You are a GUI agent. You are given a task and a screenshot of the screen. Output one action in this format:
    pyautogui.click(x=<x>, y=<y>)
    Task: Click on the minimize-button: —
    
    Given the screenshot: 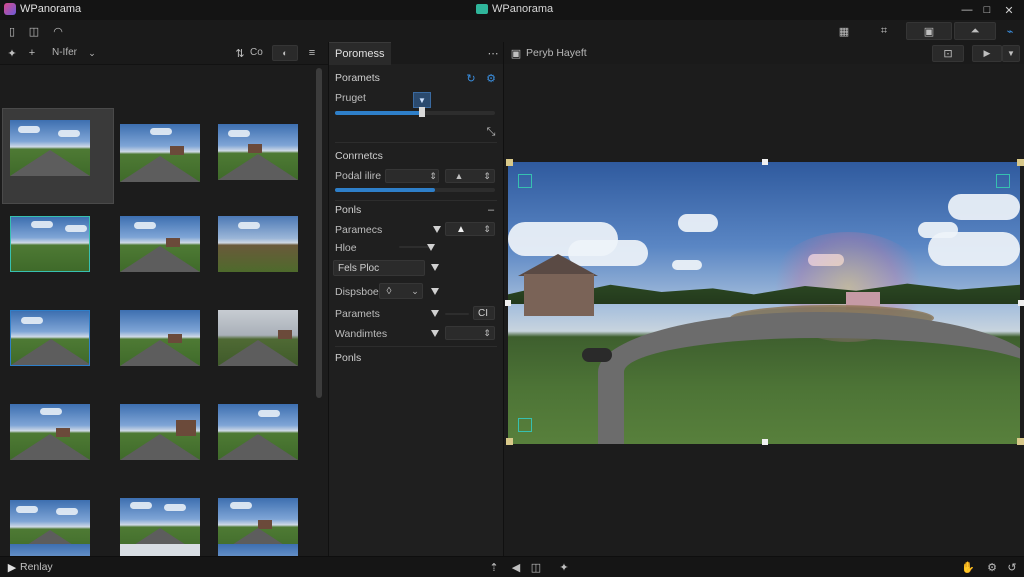 What is the action you would take?
    pyautogui.click(x=967, y=10)
    